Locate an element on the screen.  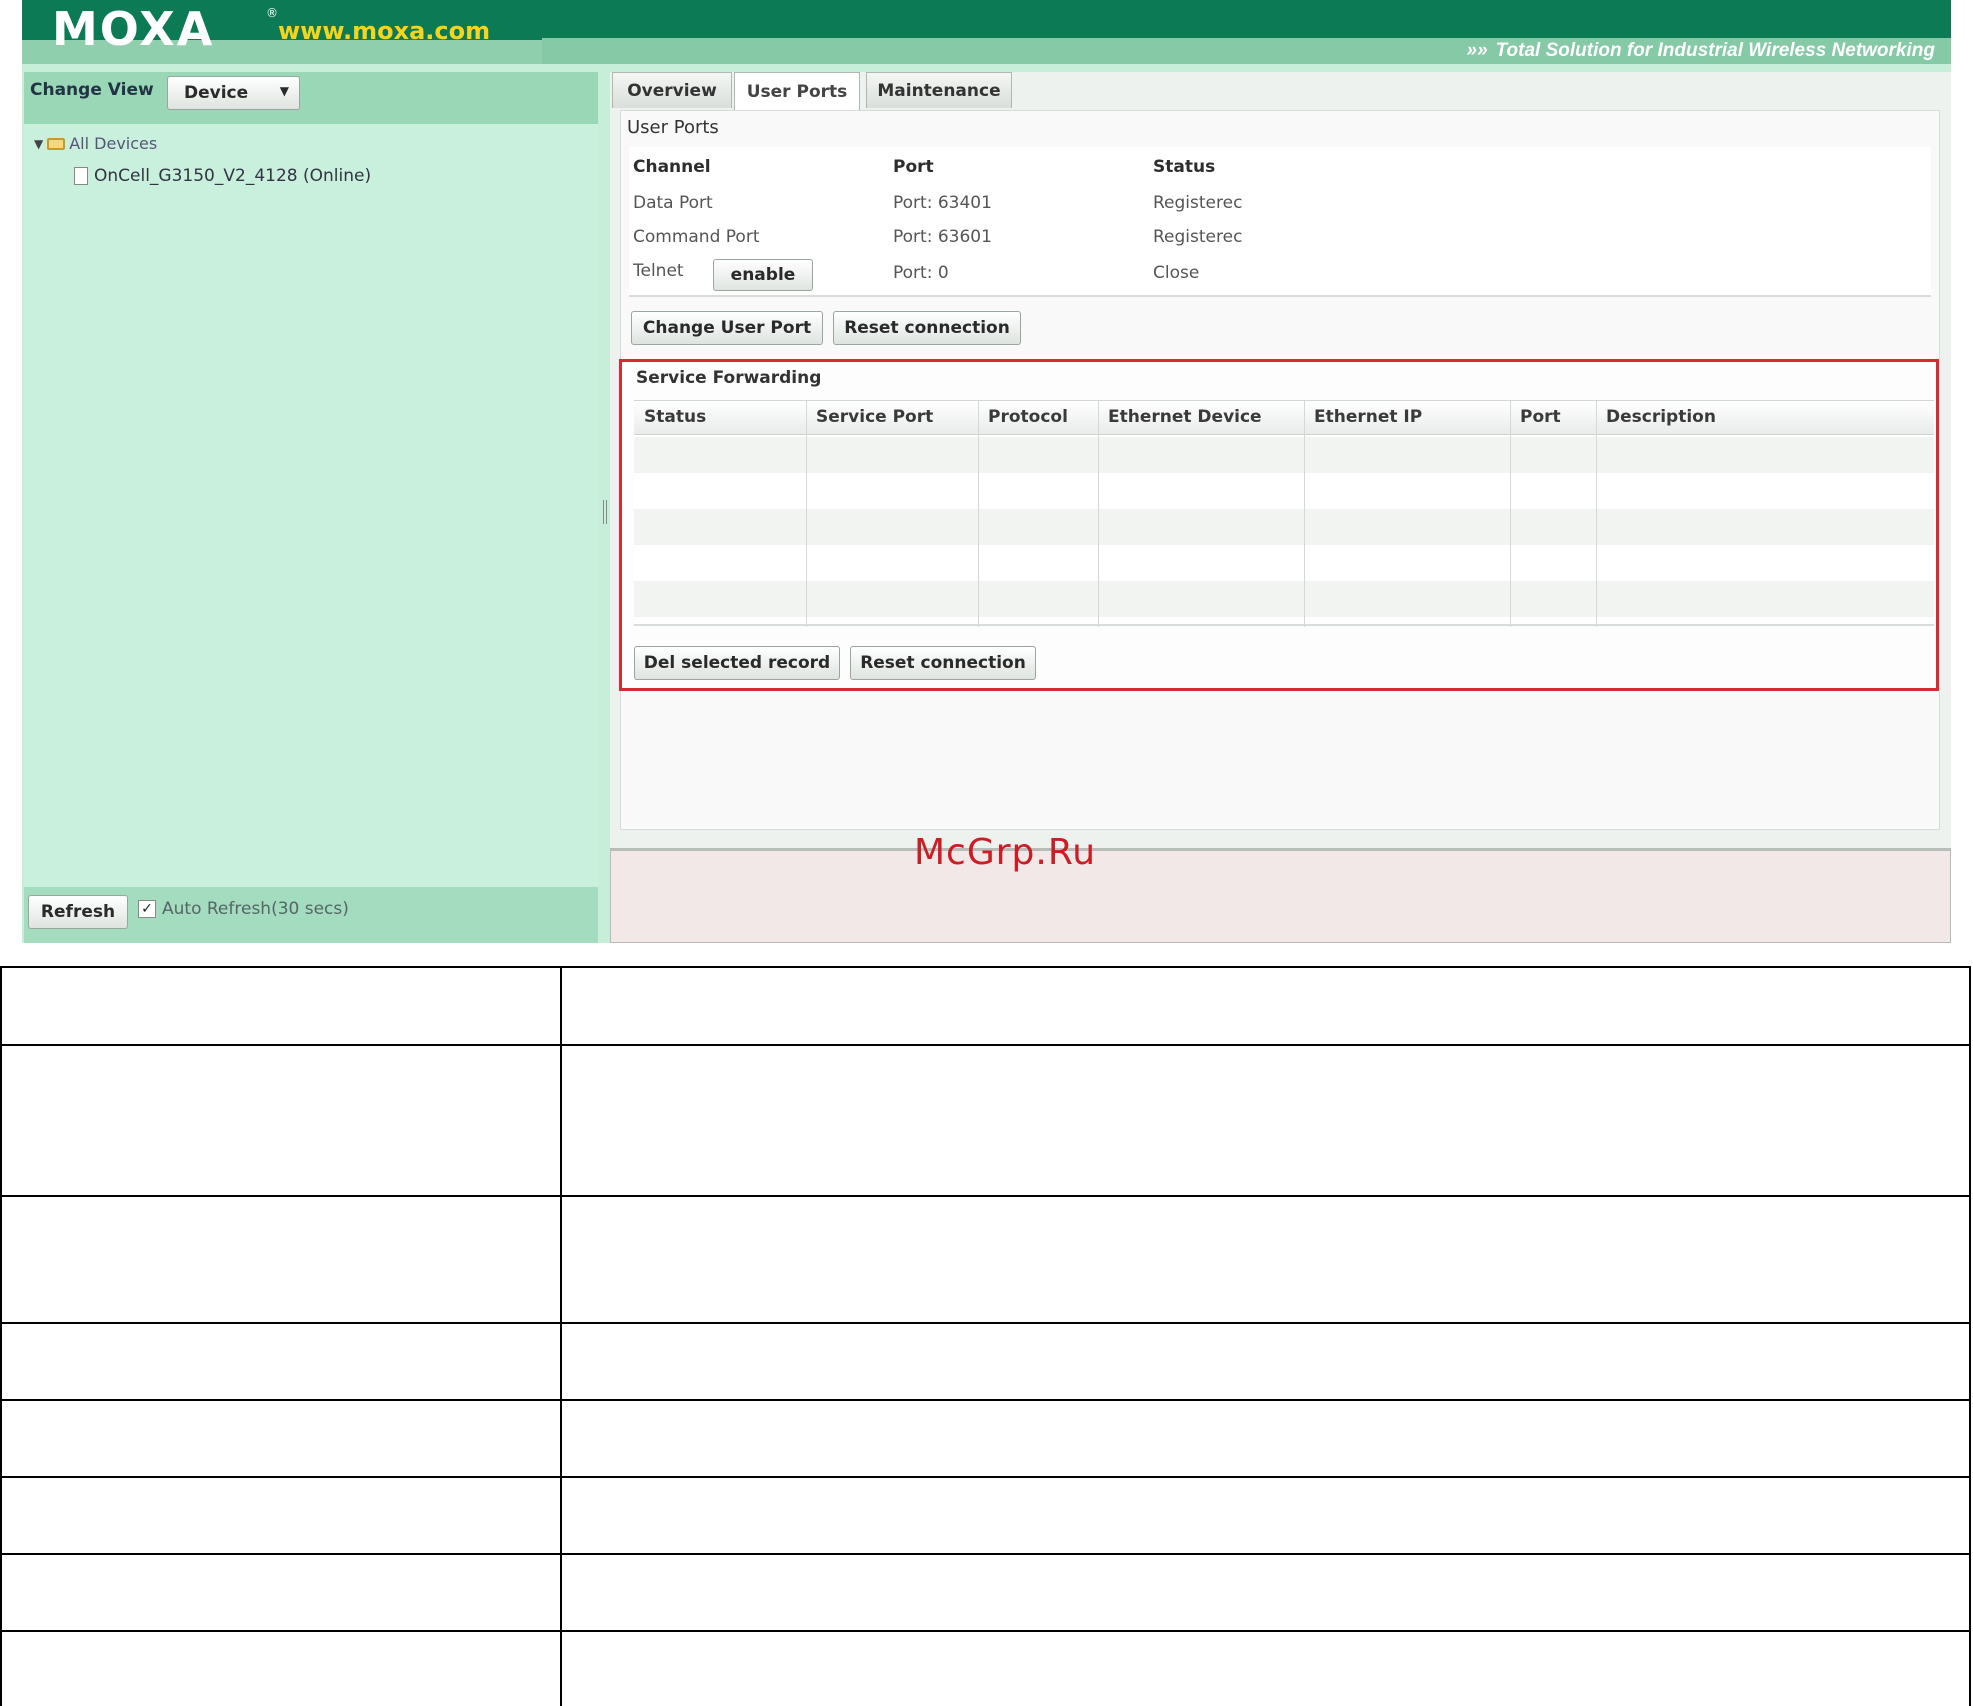
status-cell: Close is located at coordinates (1176, 273).